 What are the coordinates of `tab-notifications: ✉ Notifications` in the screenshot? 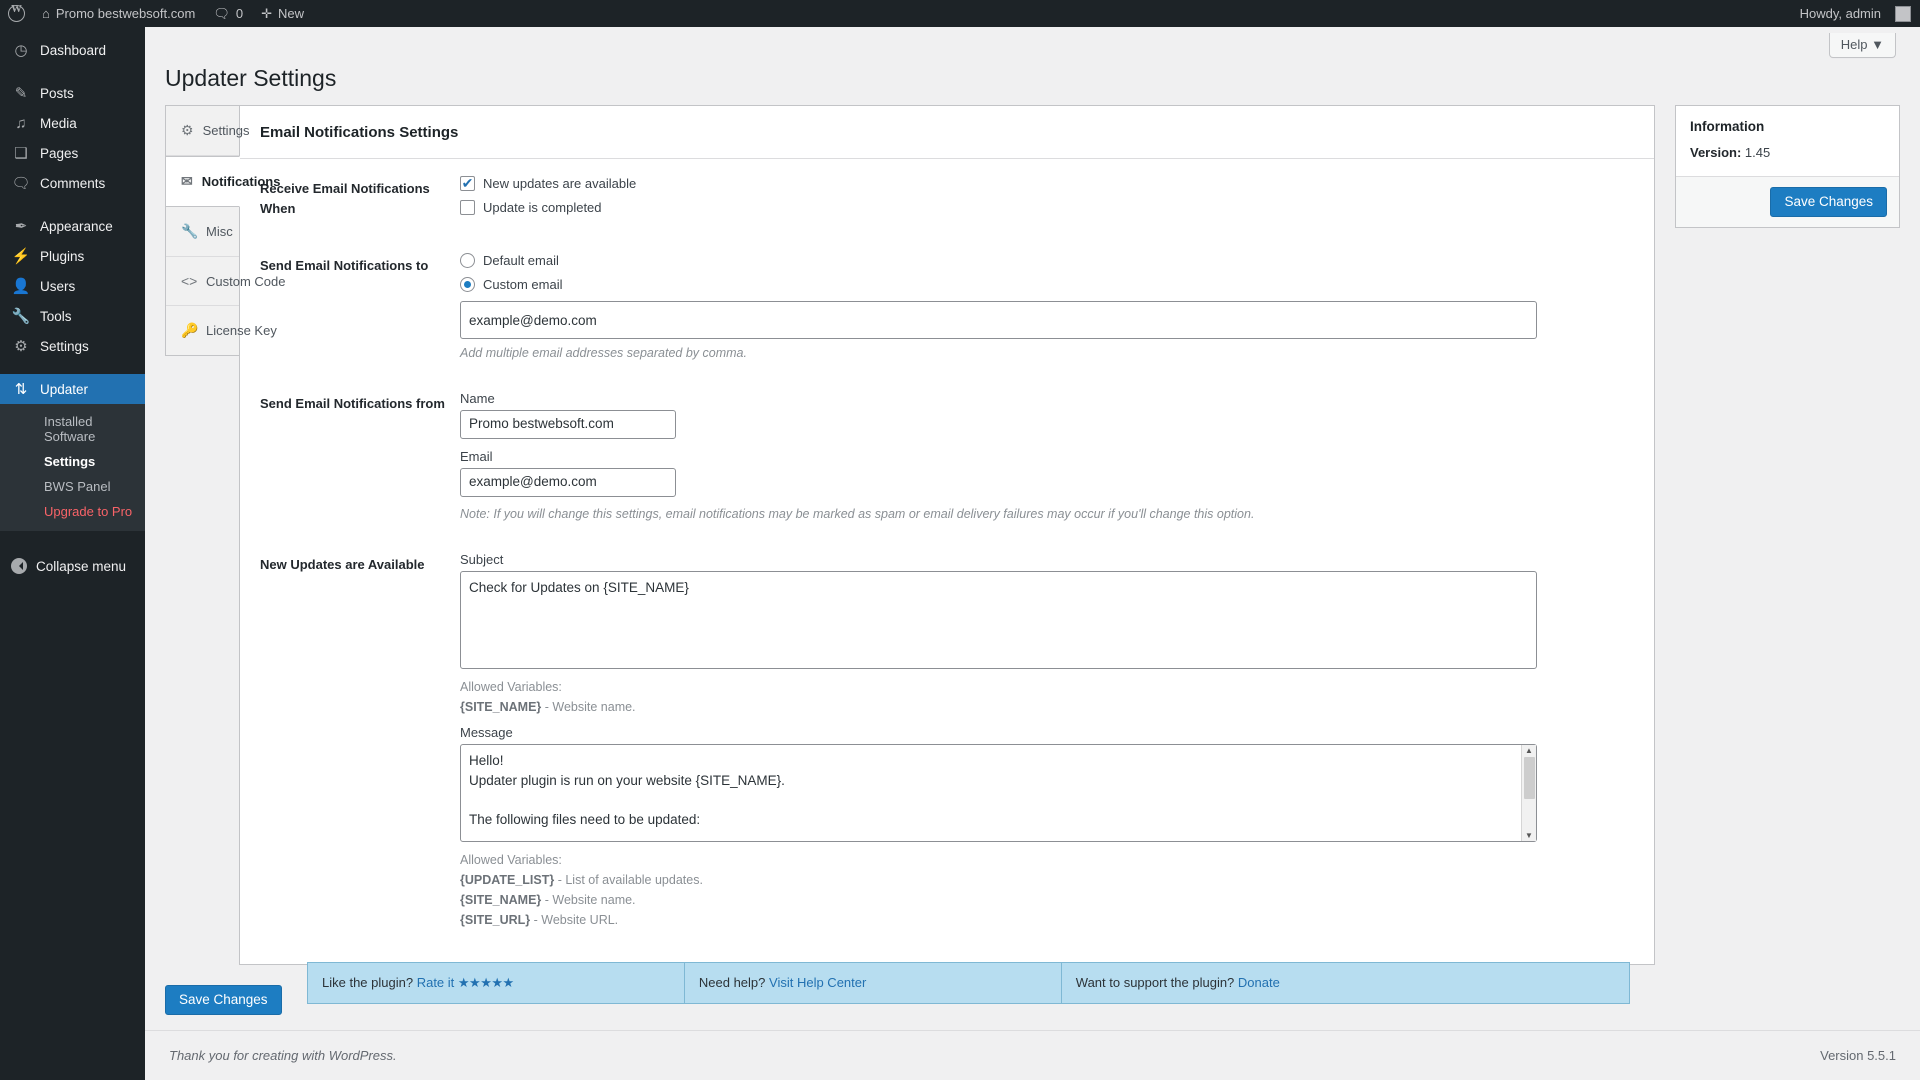 It's located at (223, 181).